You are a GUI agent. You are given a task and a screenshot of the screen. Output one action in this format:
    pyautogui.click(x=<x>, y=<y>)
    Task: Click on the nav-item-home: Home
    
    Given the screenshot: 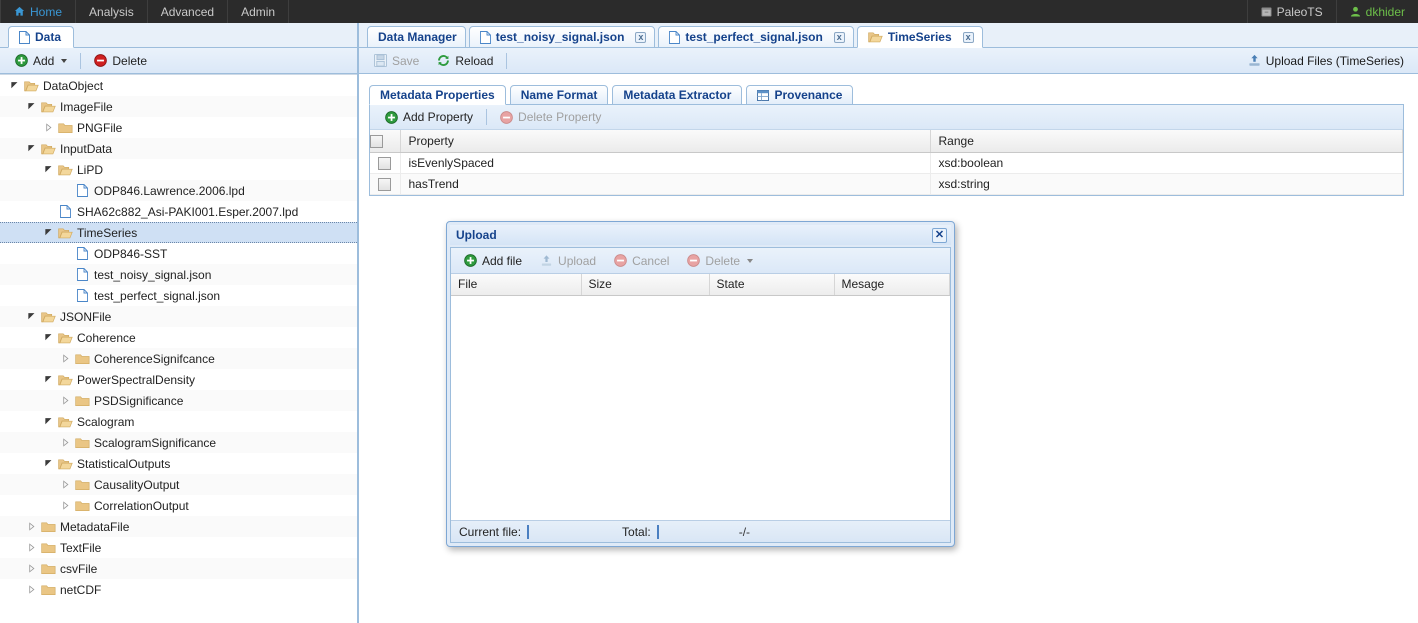 What is the action you would take?
    pyautogui.click(x=38, y=11)
    